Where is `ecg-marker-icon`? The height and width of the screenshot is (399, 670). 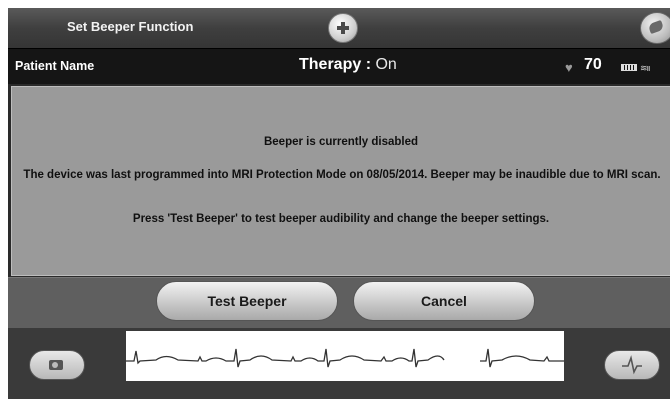
ecg-marker-icon is located at coordinates (632, 365).